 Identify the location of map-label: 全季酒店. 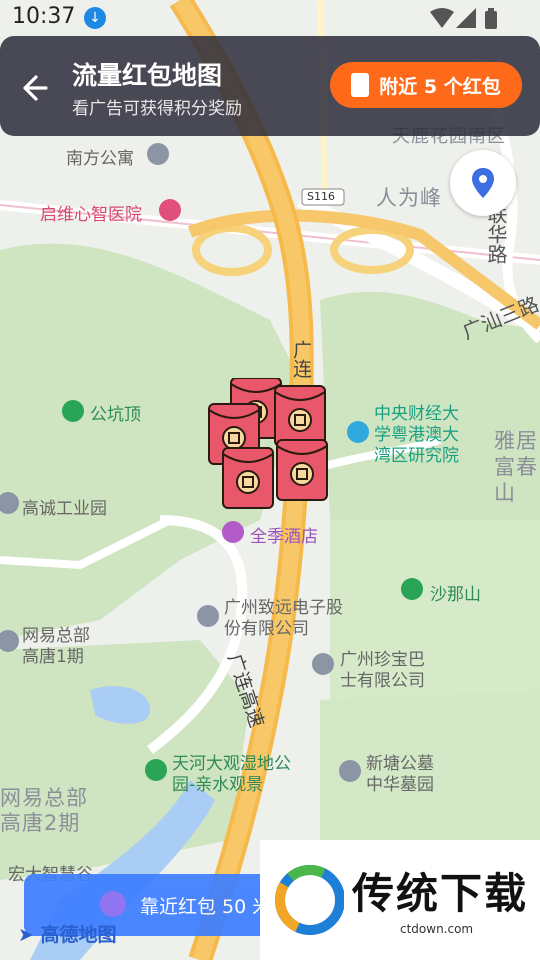
(284, 537).